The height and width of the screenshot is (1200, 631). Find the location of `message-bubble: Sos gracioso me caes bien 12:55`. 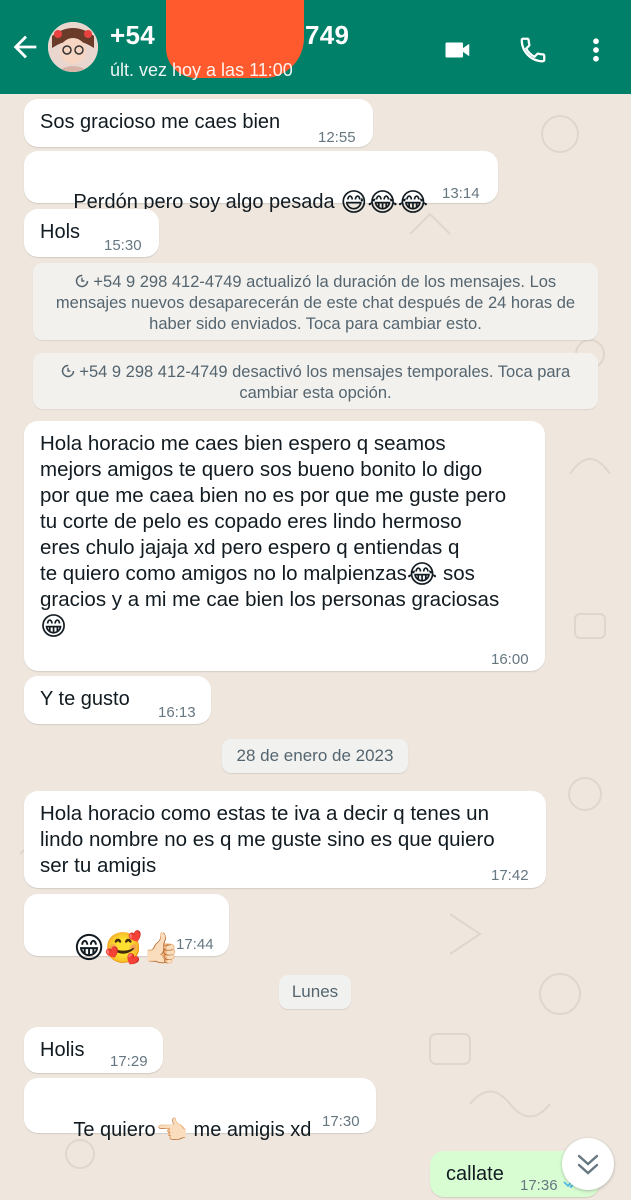

message-bubble: Sos gracioso me caes bien 12:55 is located at coordinates (198, 123).